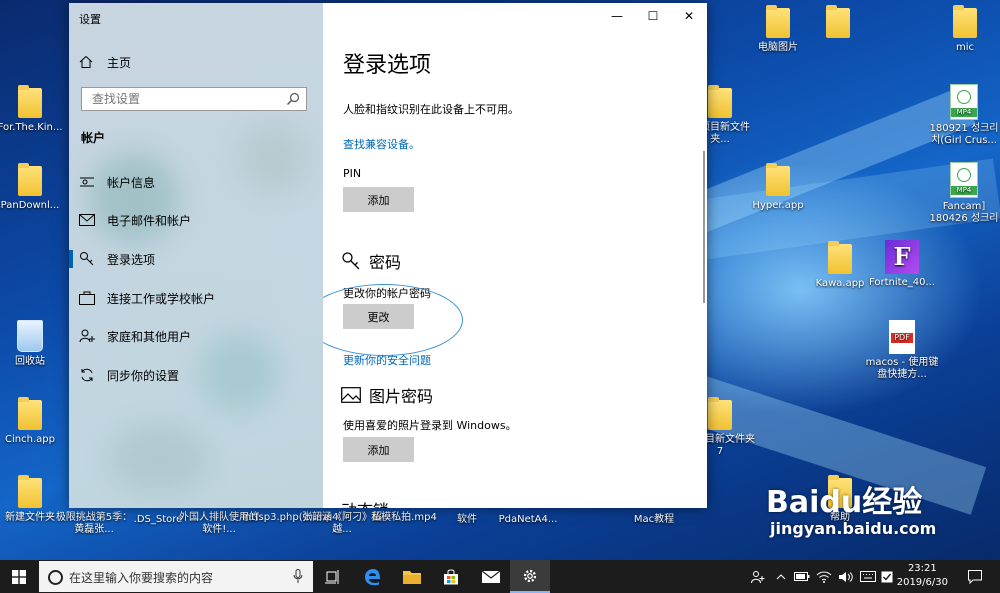  What do you see at coordinates (196, 182) in the screenshot?
I see `nav-item-account-info: 帐户信息` at bounding box center [196, 182].